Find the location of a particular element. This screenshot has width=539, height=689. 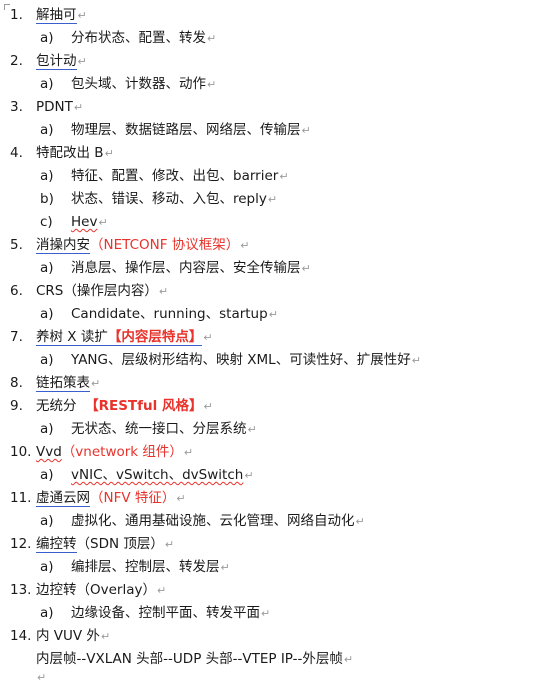

sub-item-text: Candidate、running、startup is located at coordinates (169, 314).